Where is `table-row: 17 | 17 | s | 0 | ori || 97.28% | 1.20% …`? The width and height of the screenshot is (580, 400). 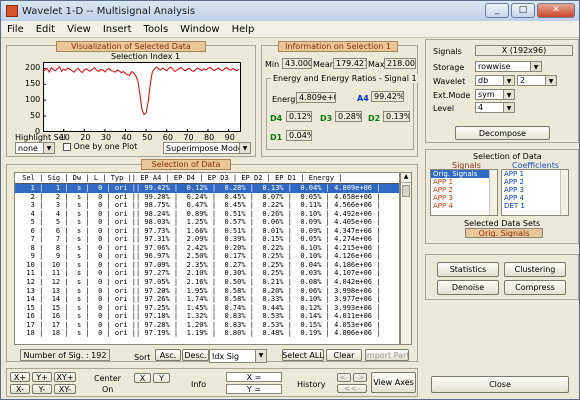 table-row: 17 | 17 | s | 0 | ori || 97.28% | 1.20% … is located at coordinates (207, 325).